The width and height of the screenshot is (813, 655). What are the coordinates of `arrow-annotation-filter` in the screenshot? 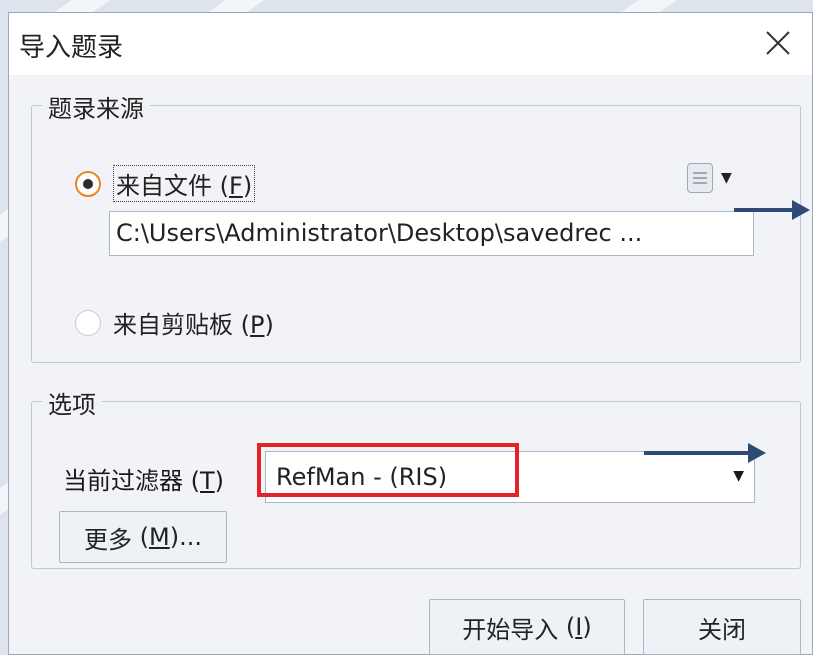 It's located at (705, 453).